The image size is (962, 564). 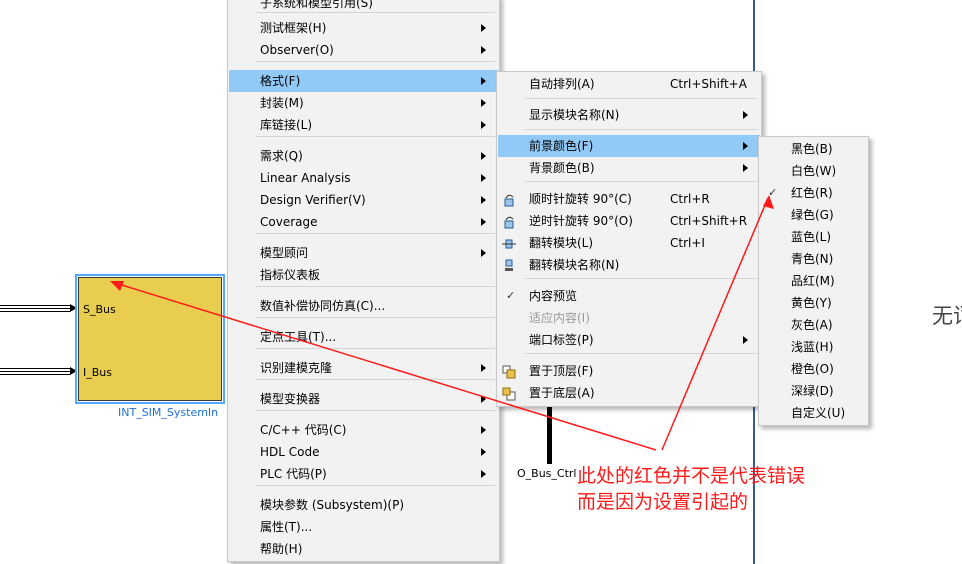 What do you see at coordinates (663, 502) in the screenshot?
I see `annotation-text-line2: 而是因为设置引起的` at bounding box center [663, 502].